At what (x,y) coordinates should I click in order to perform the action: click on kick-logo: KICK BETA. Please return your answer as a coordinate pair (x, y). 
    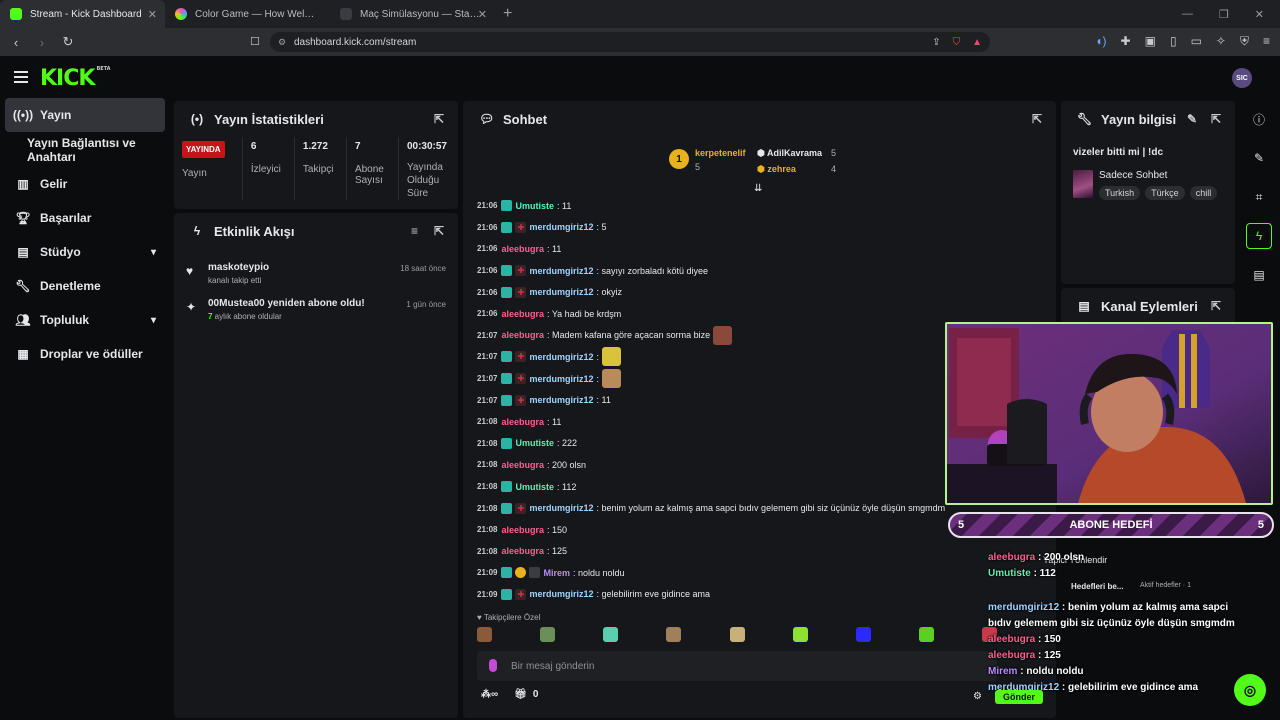
    Looking at the image, I should click on (75, 78).